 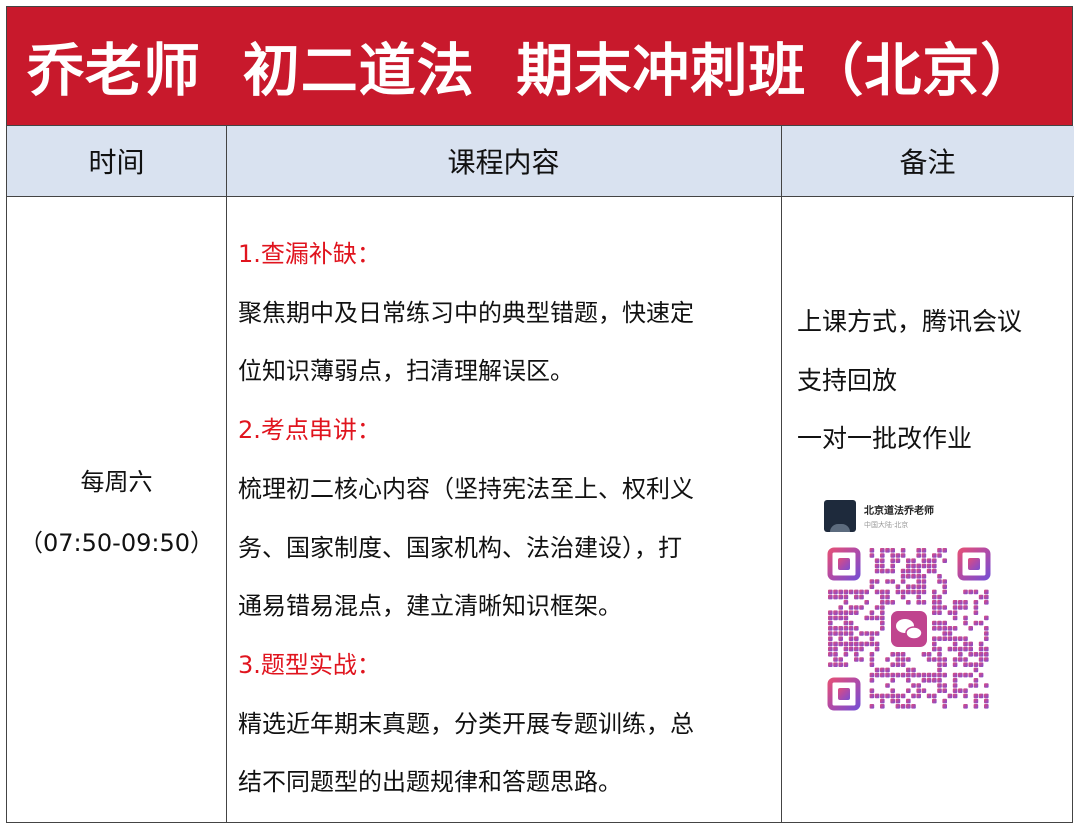 I want to click on note-line: 一对一批改作业, so click(x=885, y=438).